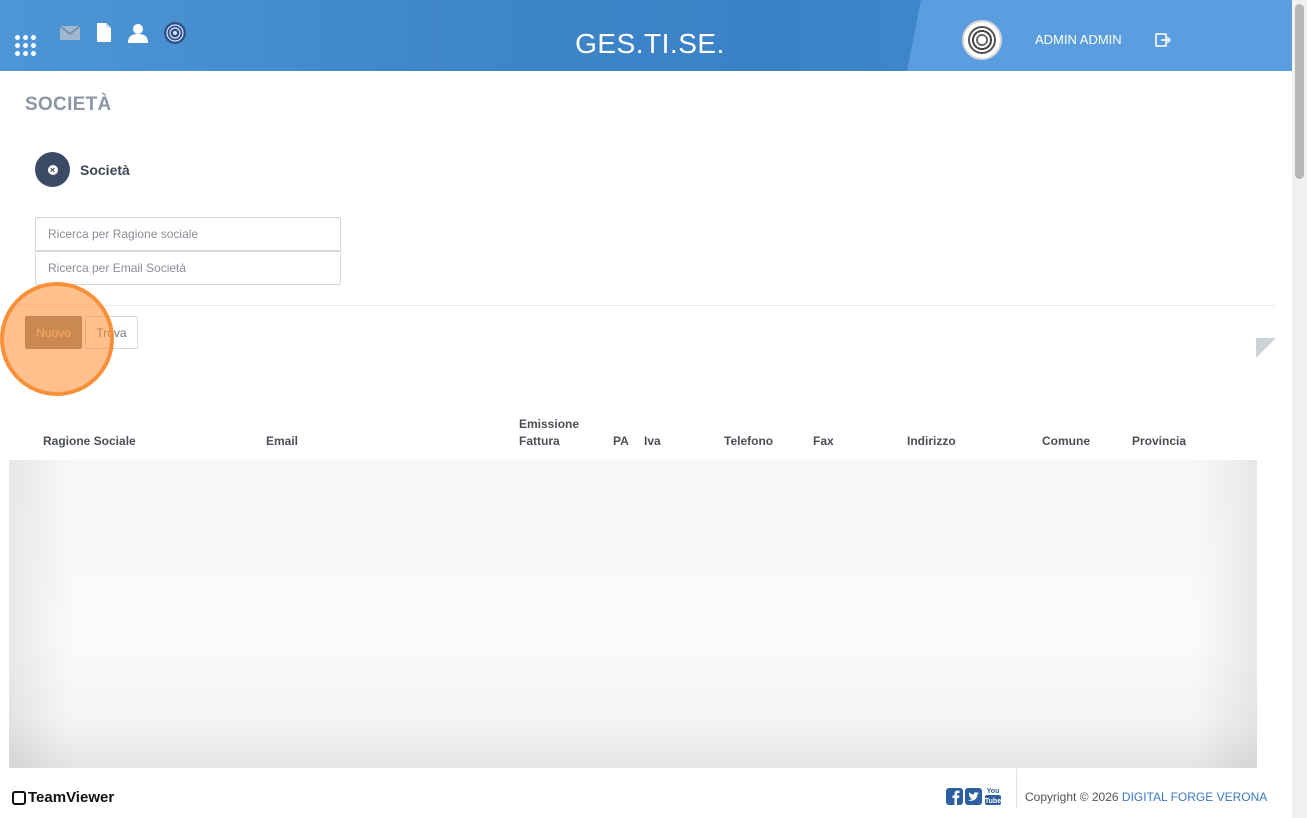 This screenshot has width=1307, height=818. Describe the element at coordinates (1072, 797) in the screenshot. I see `copyright-text: Copyright © 2026` at that location.